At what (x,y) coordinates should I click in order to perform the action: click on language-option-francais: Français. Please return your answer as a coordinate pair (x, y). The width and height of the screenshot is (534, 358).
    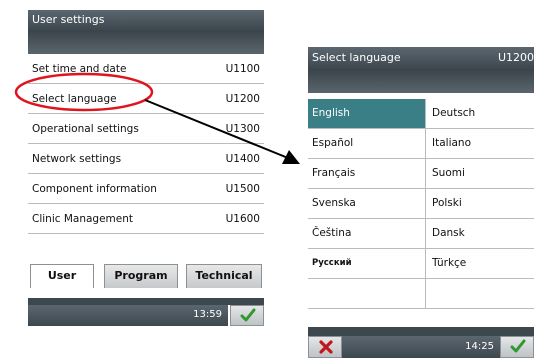
    Looking at the image, I should click on (367, 174).